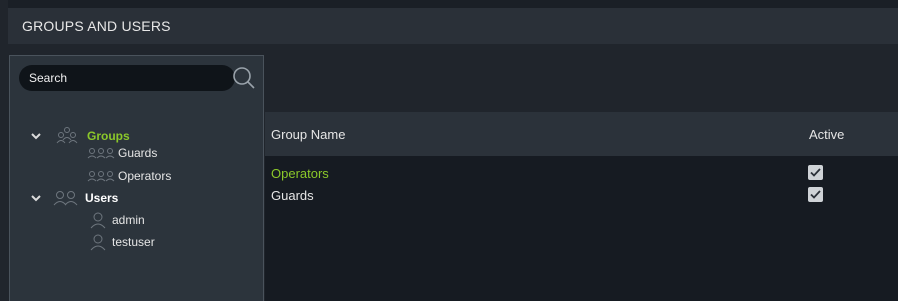 Image resolution: width=898 pixels, height=301 pixels. Describe the element at coordinates (65, 198) in the screenshot. I see `users-icon` at that location.